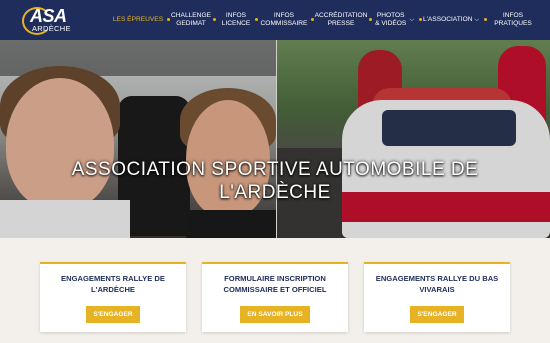 This screenshot has width=550, height=343. Describe the element at coordinates (437, 284) in the screenshot. I see `card-title: ENGAGEMENTS RALLYE DU BAS VIVARAIS` at that location.